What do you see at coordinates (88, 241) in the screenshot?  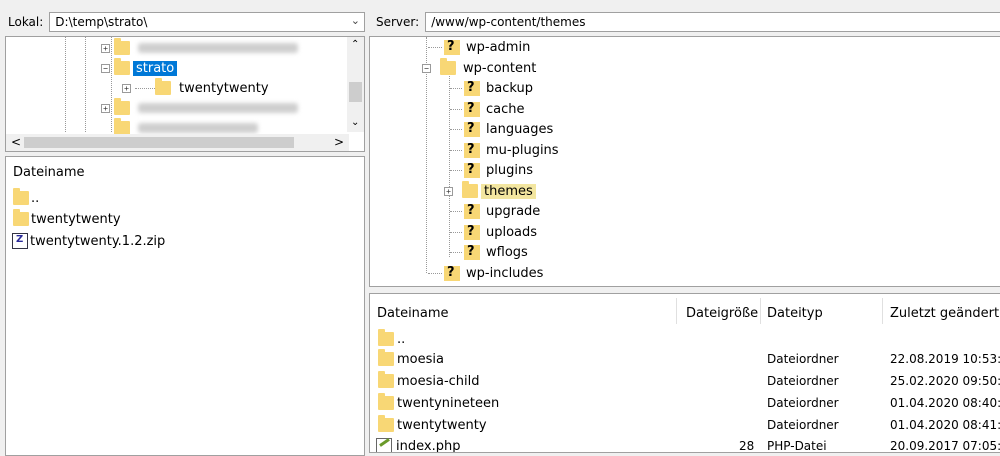 I see `list-item: Z twentytwenty.1.2.zip` at bounding box center [88, 241].